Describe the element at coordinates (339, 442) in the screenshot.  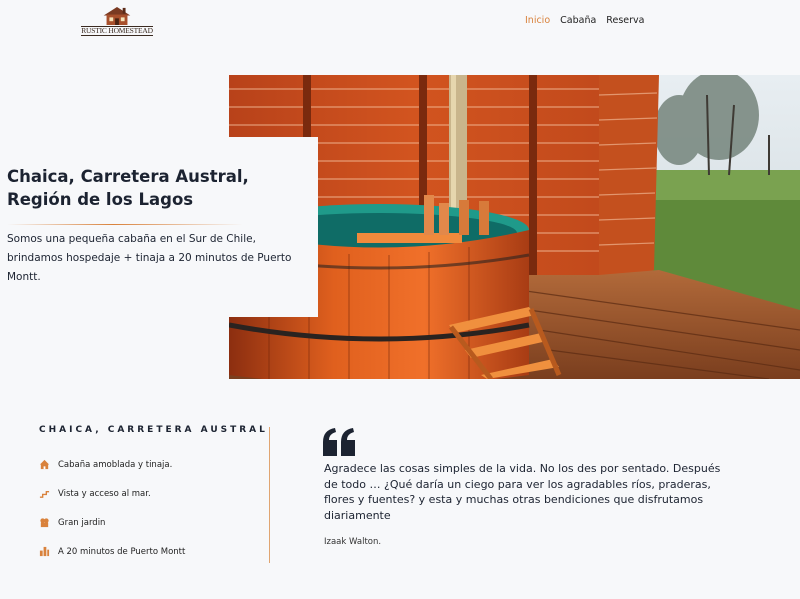
I see `quote-icon` at that location.